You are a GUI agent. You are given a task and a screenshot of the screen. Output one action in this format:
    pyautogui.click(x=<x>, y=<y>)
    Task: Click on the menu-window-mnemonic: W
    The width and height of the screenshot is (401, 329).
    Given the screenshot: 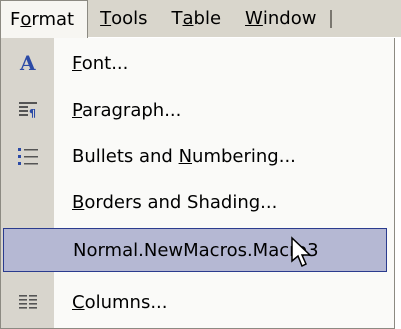 What is the action you would take?
    pyautogui.click(x=254, y=18)
    